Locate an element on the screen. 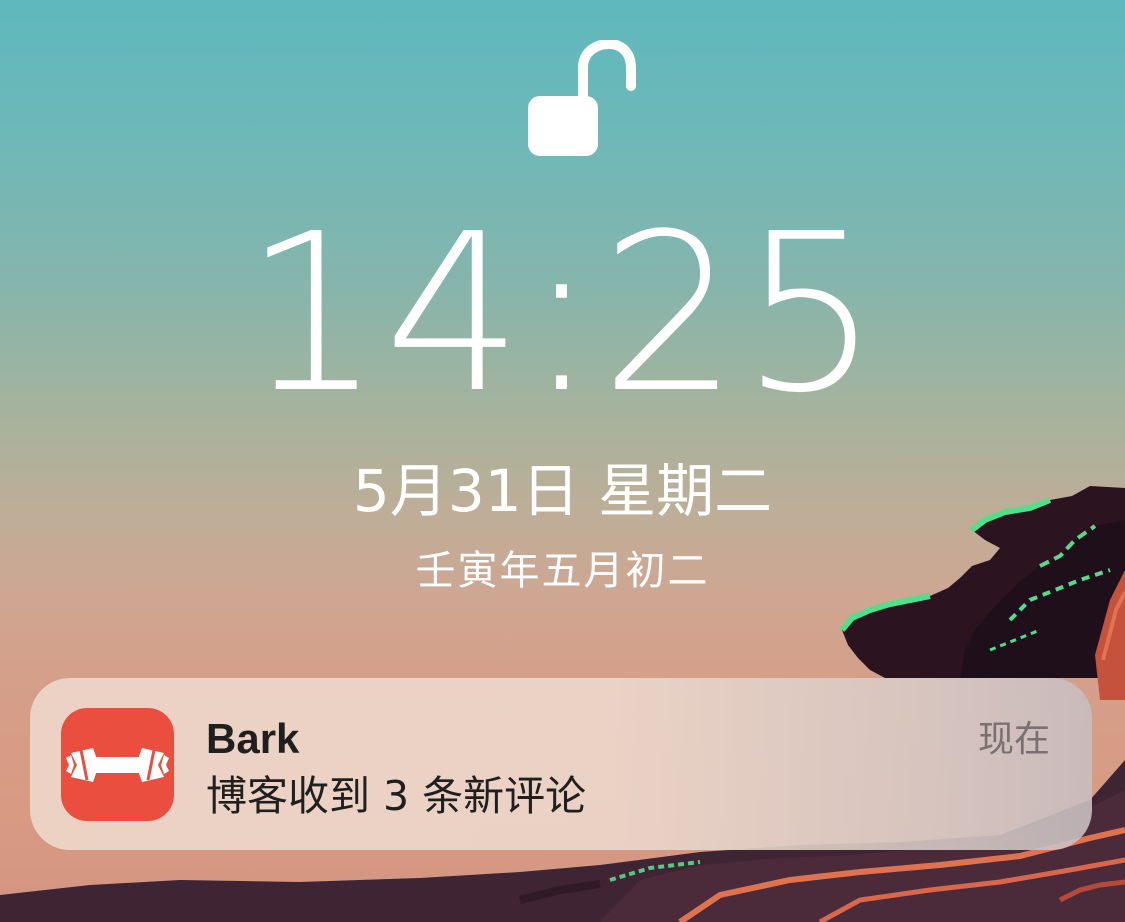 This screenshot has width=1125, height=922. date-label: 5月31日 星期二 is located at coordinates (562, 491).